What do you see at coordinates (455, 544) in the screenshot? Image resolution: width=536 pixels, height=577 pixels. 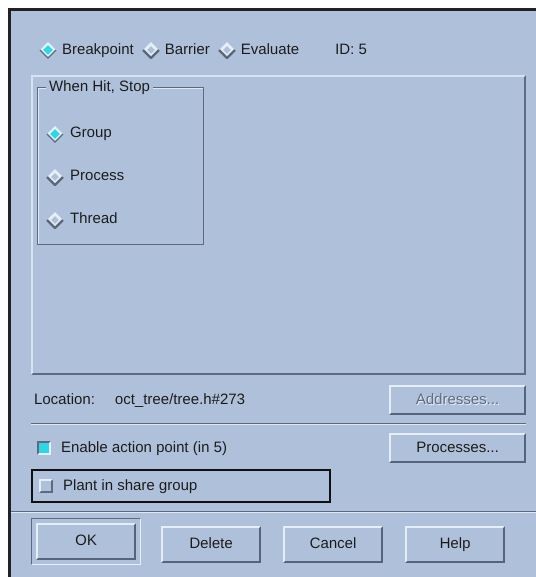 I see `dialog-button: Help` at bounding box center [455, 544].